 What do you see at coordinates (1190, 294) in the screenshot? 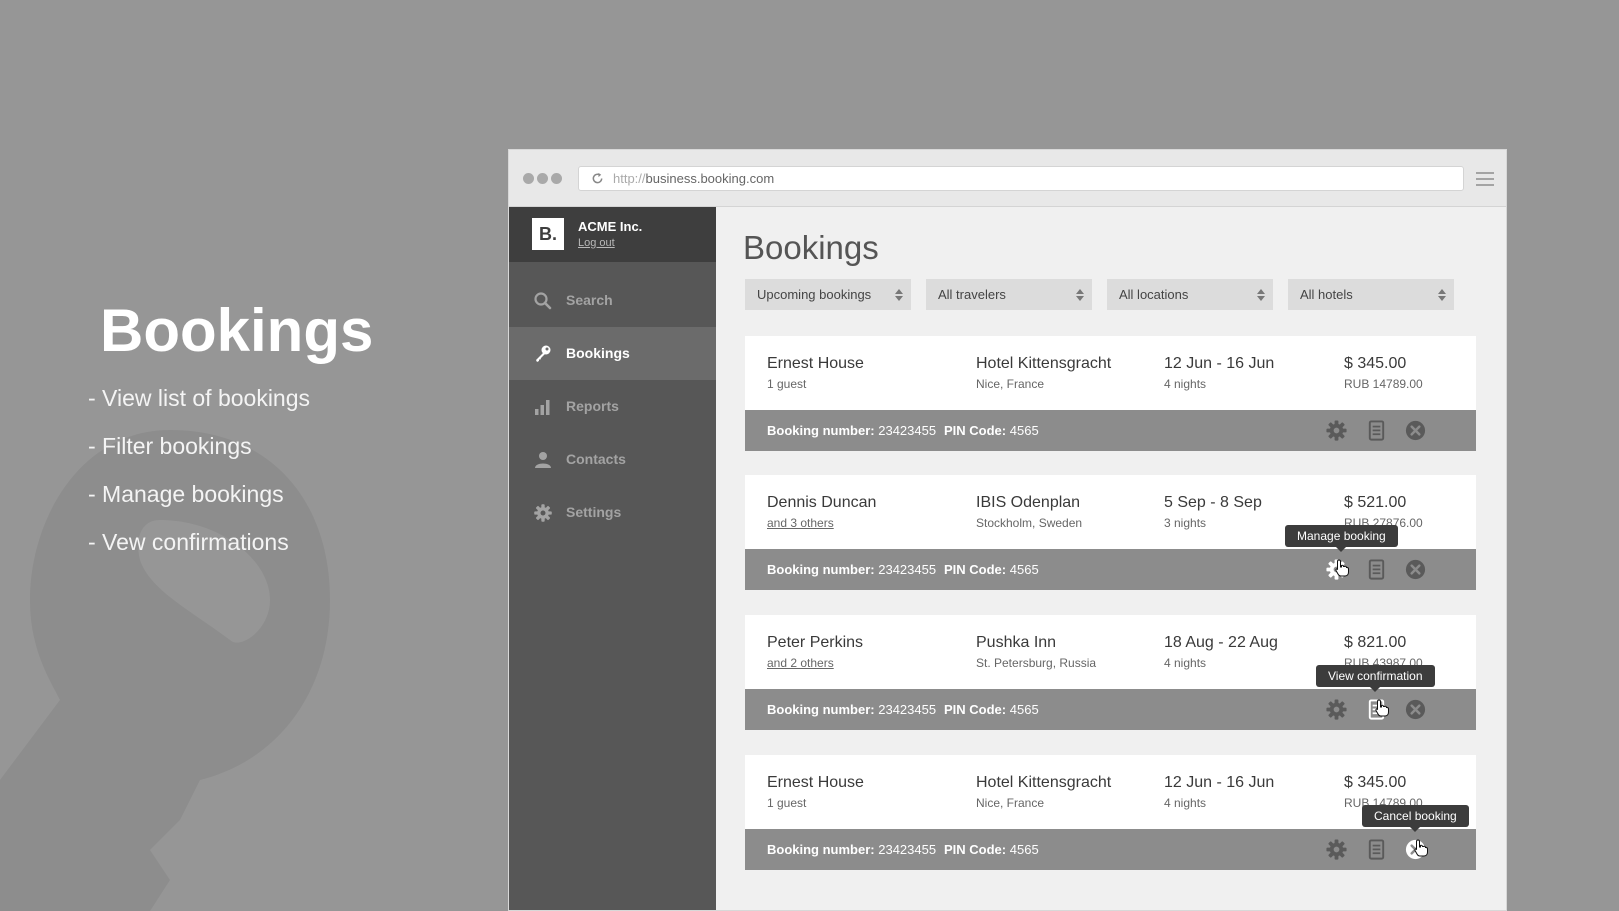
I see `filter-locations-select: All locations` at bounding box center [1190, 294].